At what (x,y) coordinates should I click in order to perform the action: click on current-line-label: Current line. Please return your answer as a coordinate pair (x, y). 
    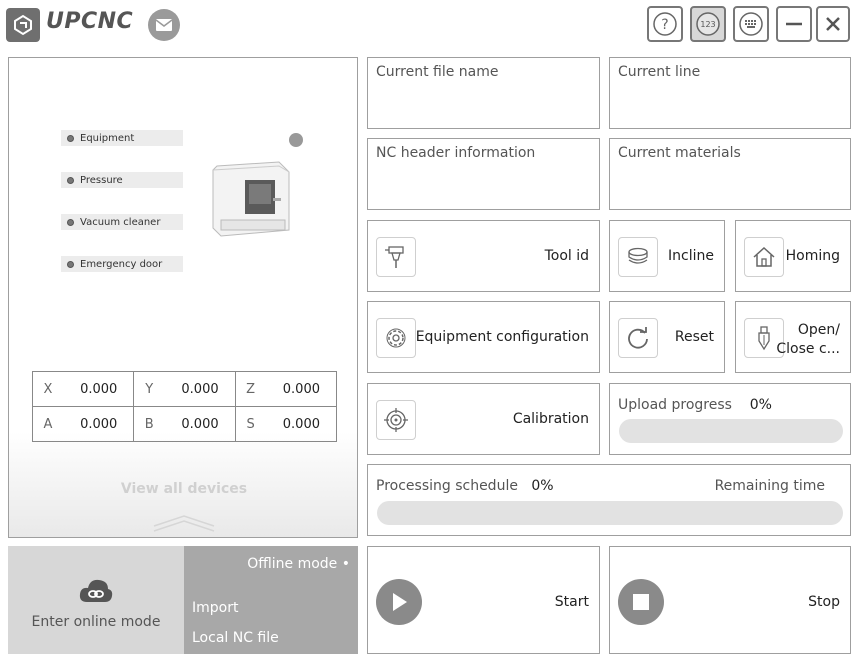
    Looking at the image, I should click on (659, 72).